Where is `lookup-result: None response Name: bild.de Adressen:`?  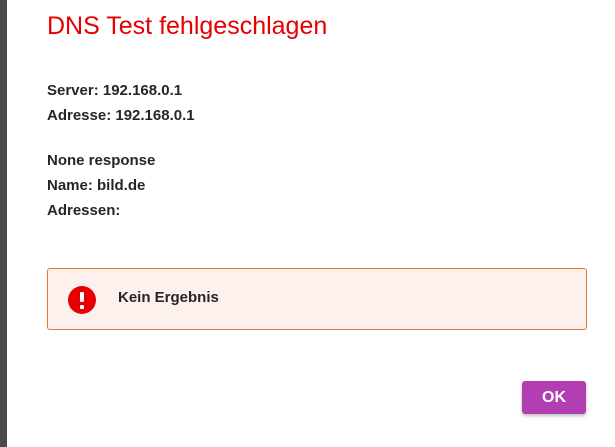 lookup-result: None response Name: bild.de Adressen: is located at coordinates (101, 185).